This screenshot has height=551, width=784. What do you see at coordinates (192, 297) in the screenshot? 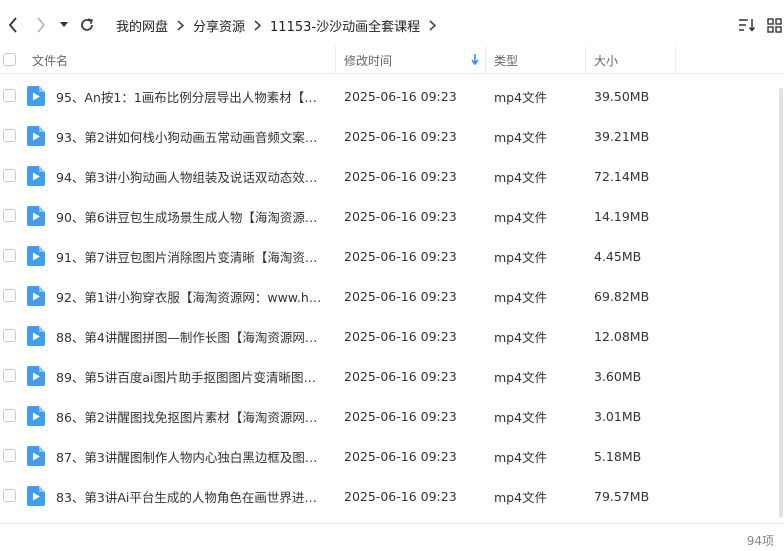
I see `file-name: 92、第1讲小狗穿衣服【海淘资源网：www.haitao.work】.mp4` at bounding box center [192, 297].